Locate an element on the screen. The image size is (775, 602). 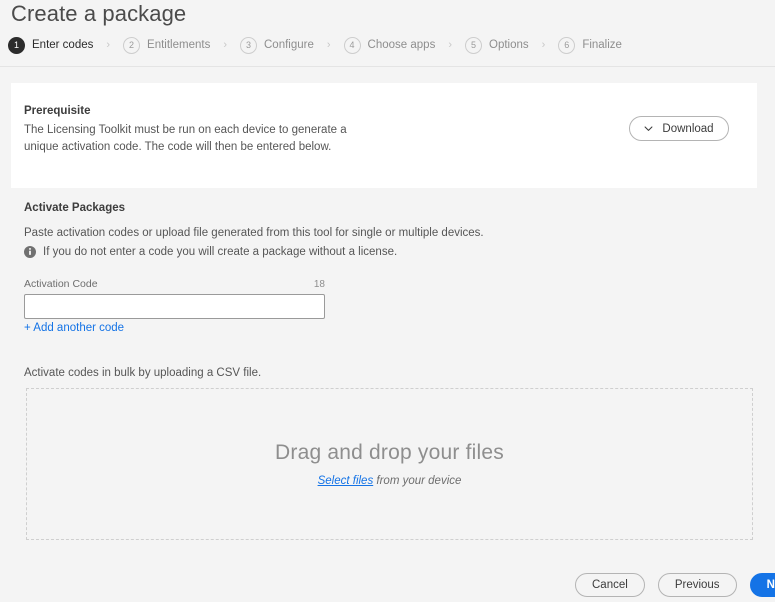
previous-button: Previous is located at coordinates (697, 585).